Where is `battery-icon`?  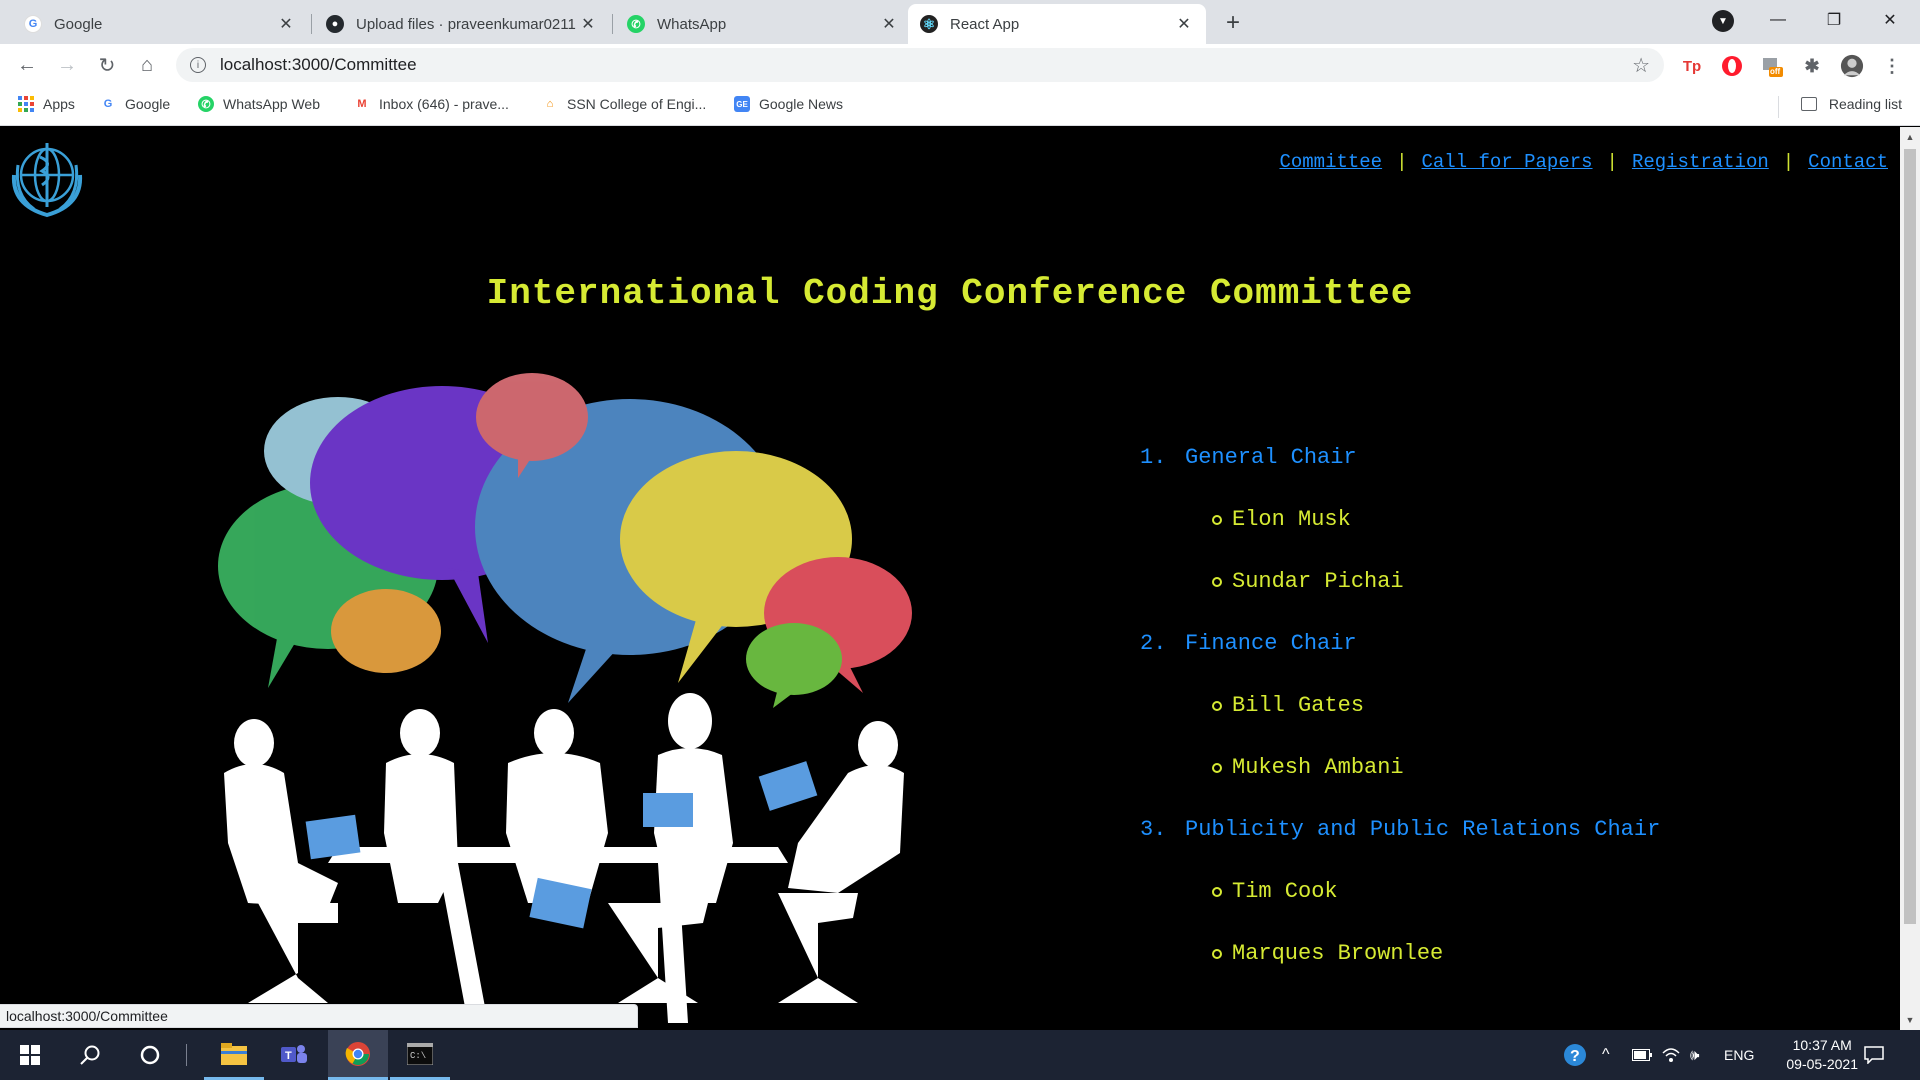 battery-icon is located at coordinates (1642, 1055).